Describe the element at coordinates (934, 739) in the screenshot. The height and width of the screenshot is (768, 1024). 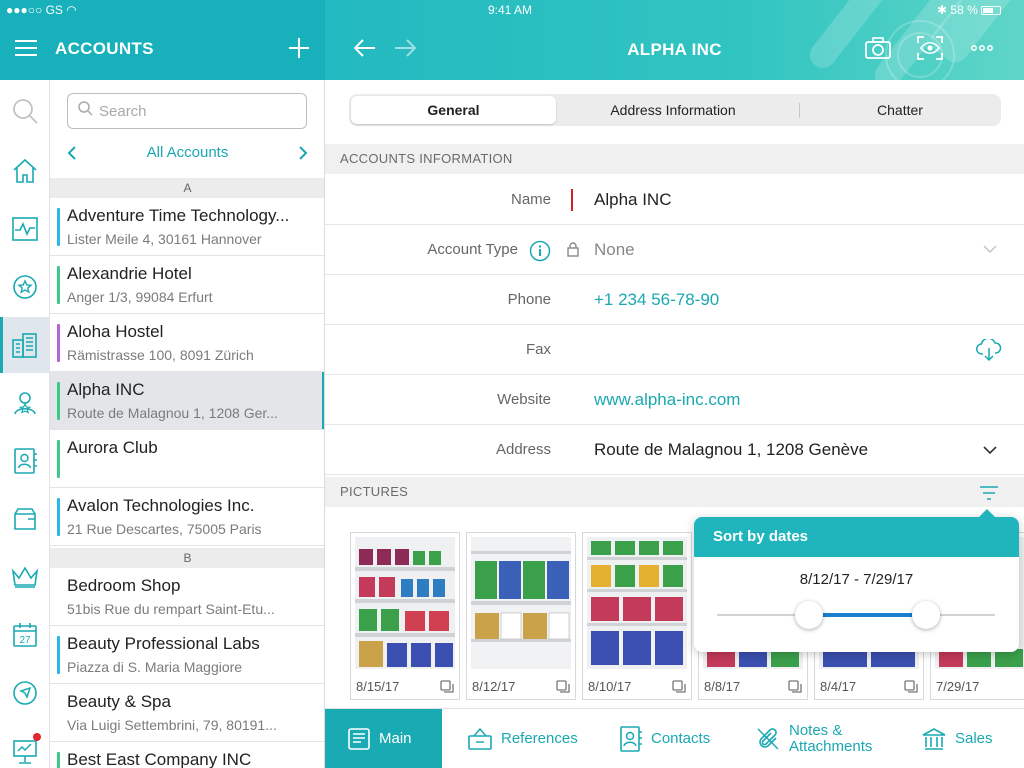
I see `bank-icon` at that location.